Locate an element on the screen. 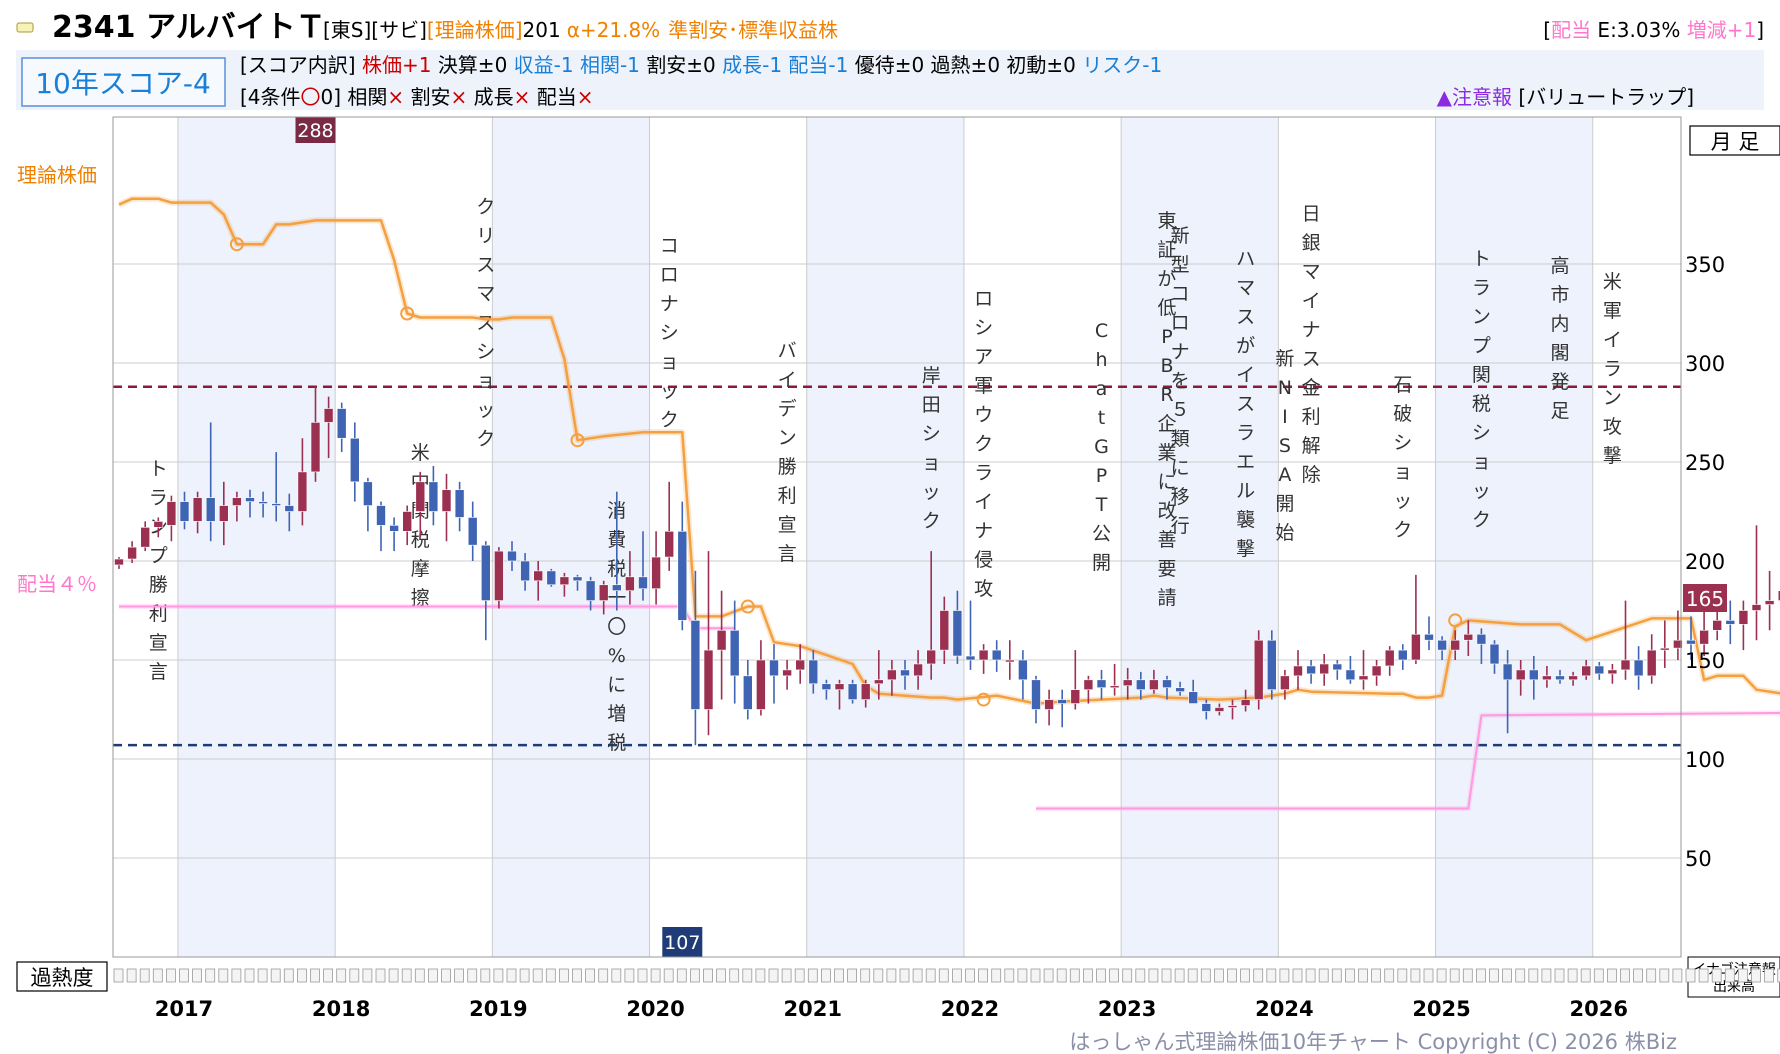 The width and height of the screenshot is (1780, 1054). event-char: ナ is located at coordinates (1311, 330).